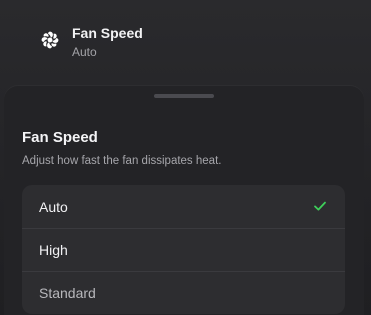 The width and height of the screenshot is (371, 315). What do you see at coordinates (50, 40) in the screenshot?
I see `fan-icon` at bounding box center [50, 40].